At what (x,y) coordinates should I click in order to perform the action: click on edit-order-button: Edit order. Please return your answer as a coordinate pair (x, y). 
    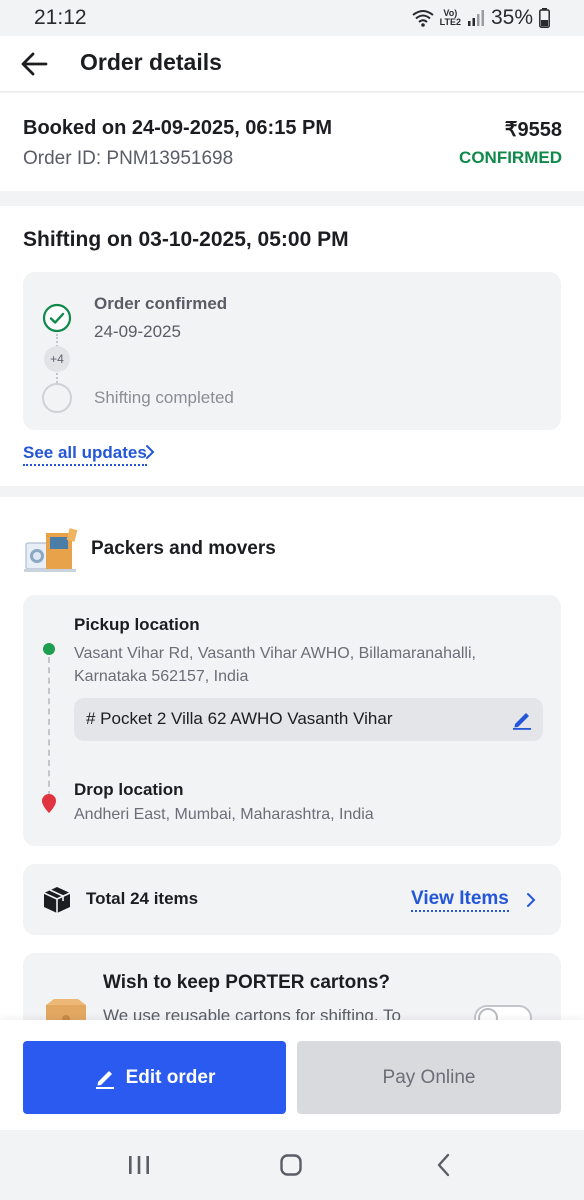
    Looking at the image, I should click on (154, 1077).